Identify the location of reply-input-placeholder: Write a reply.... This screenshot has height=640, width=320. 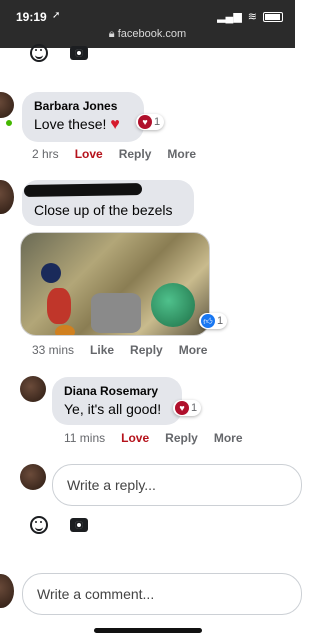
(111, 485).